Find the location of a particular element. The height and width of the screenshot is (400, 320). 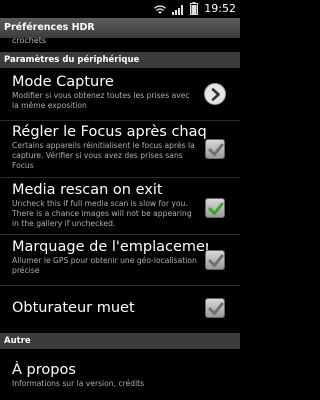

category-label: Autre is located at coordinates (17, 341).